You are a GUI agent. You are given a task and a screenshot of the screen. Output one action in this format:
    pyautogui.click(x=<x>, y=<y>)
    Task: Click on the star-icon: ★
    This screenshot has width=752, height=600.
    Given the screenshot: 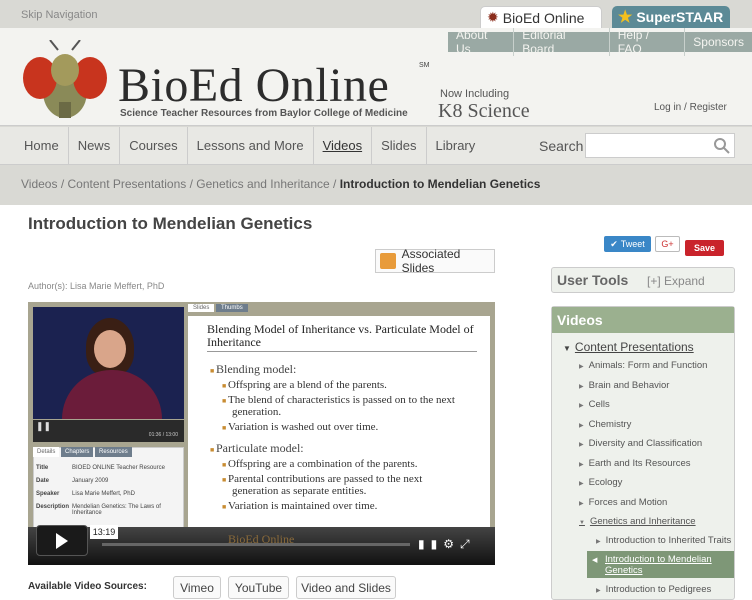 What is the action you would take?
    pyautogui.click(x=625, y=17)
    